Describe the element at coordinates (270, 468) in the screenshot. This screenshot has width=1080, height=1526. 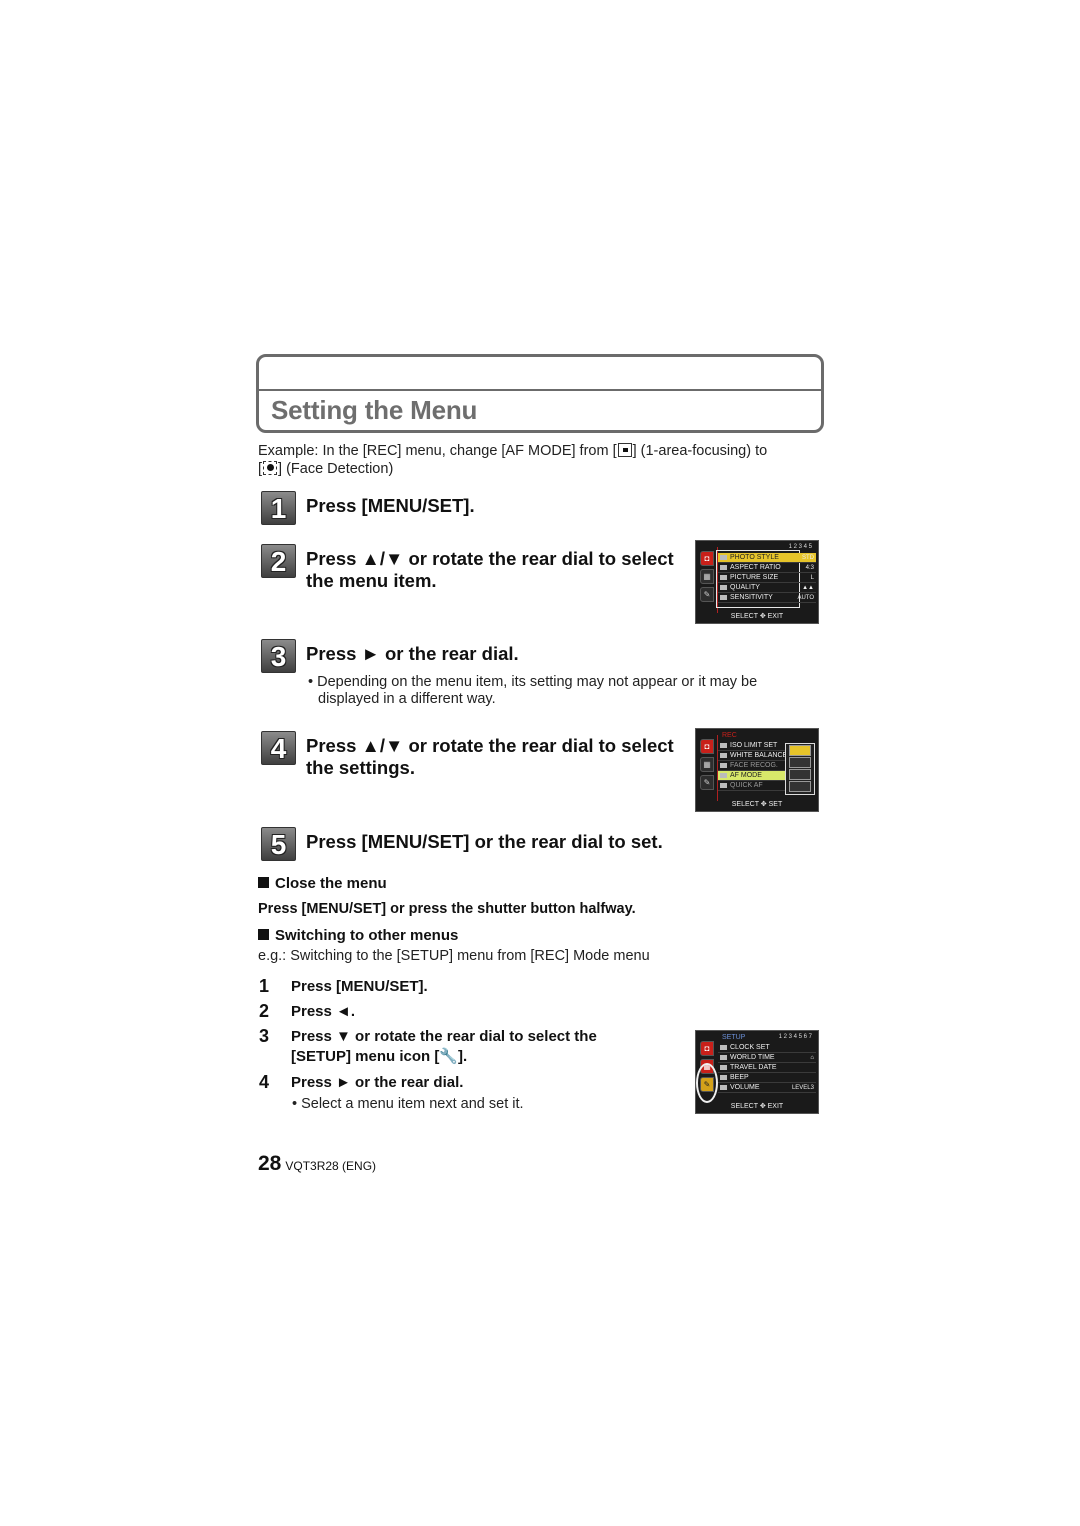
I see `face-detection-icon` at that location.